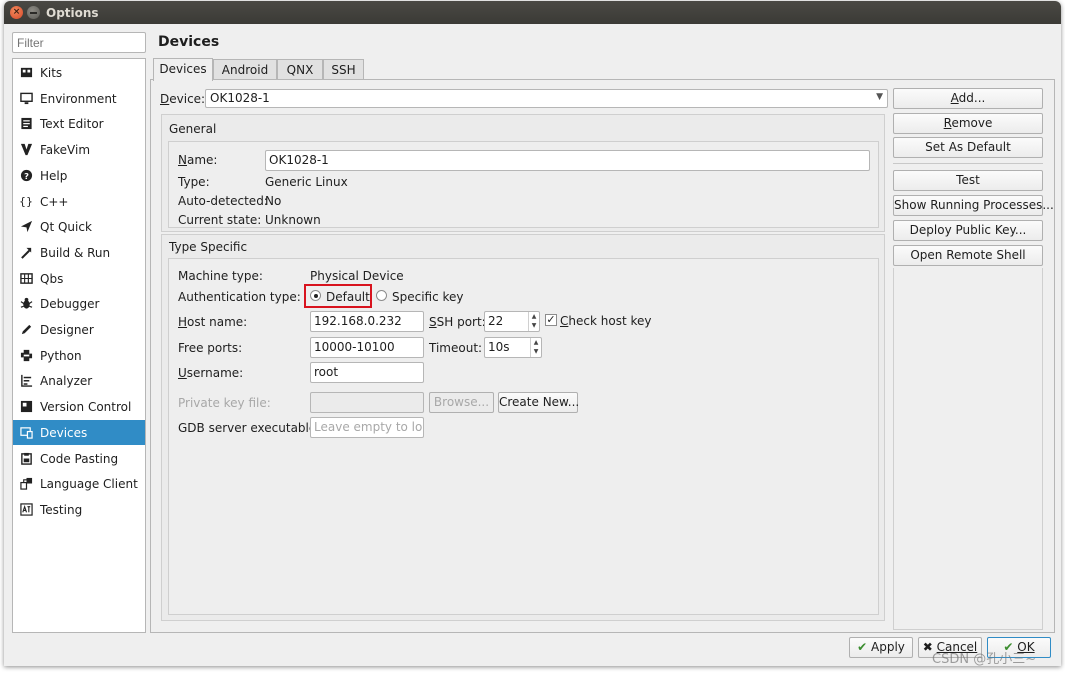 This screenshot has height=673, width=1065. What do you see at coordinates (239, 297) in the screenshot?
I see `auth-type-label: Authentication type:` at bounding box center [239, 297].